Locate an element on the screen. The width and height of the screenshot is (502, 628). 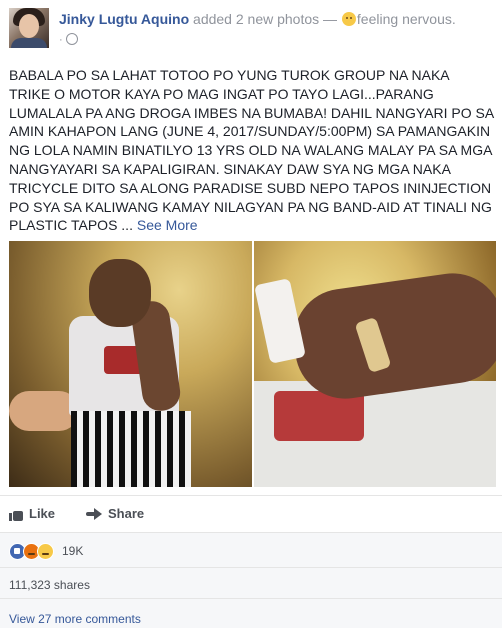
shares-count: 111,323 shares is located at coordinates (49, 585).